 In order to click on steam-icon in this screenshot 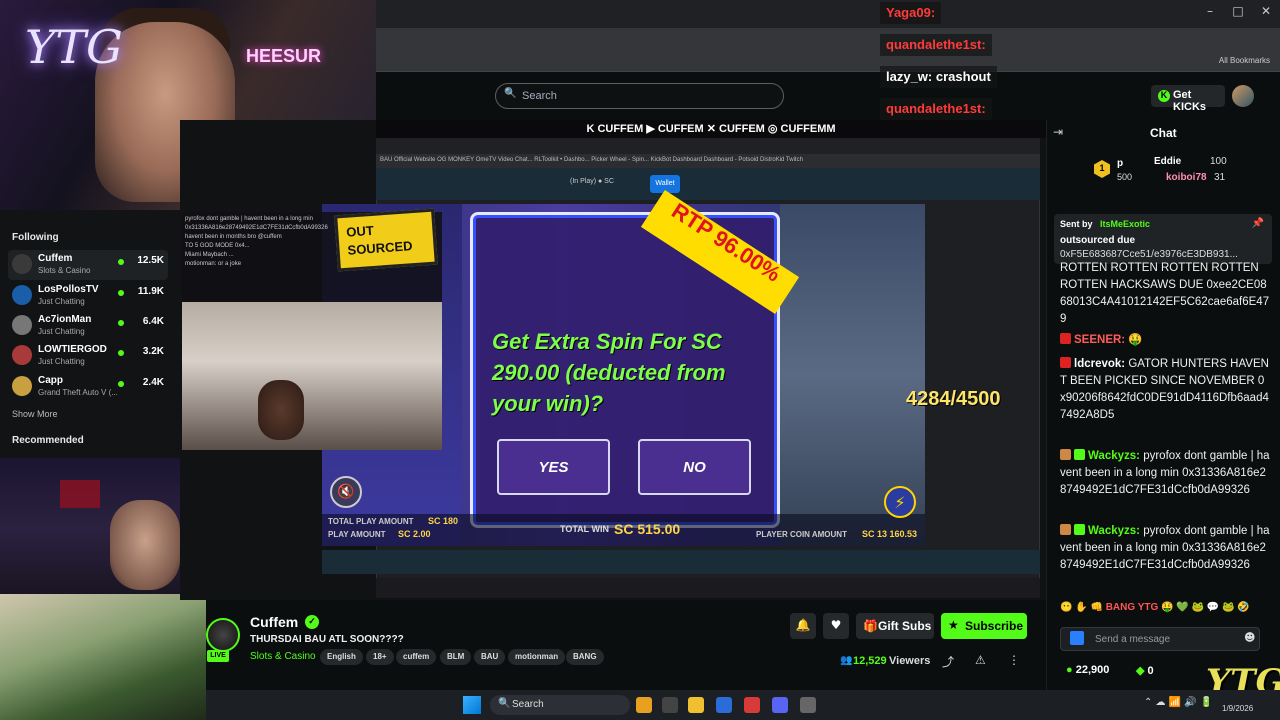, I will do `click(724, 705)`.